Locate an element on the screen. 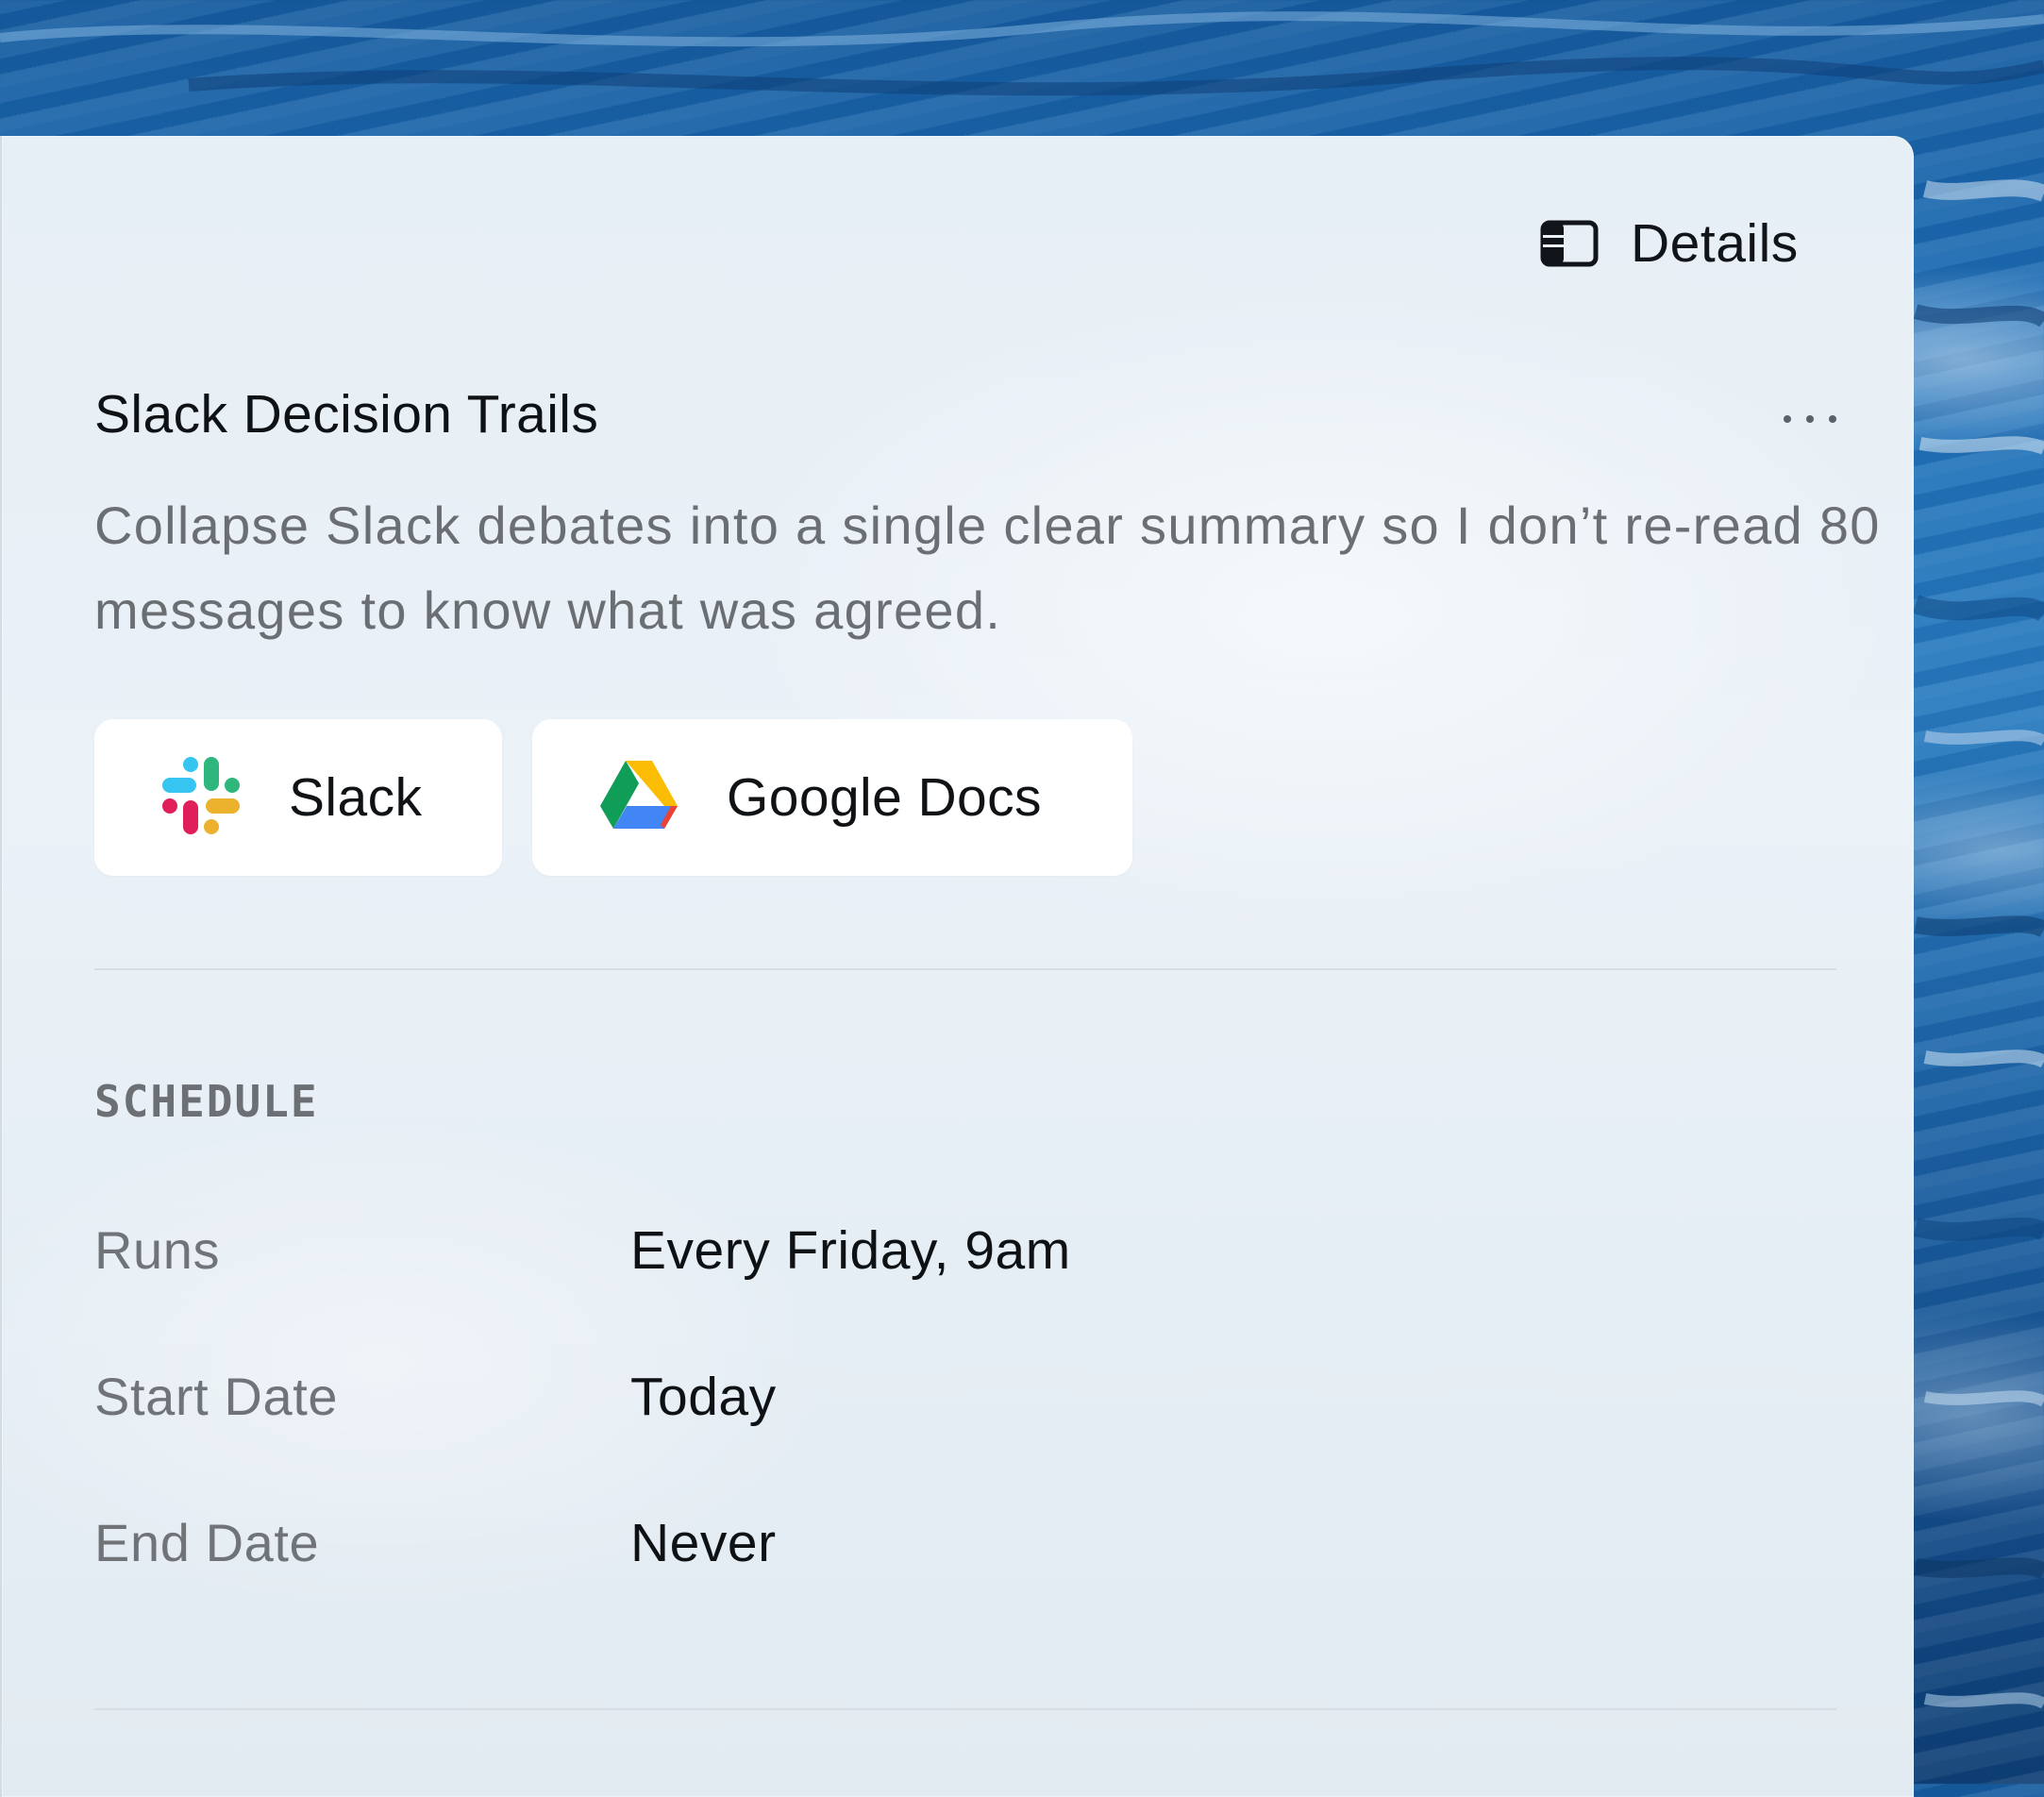  integration-label: Google Docs is located at coordinates (884, 797).